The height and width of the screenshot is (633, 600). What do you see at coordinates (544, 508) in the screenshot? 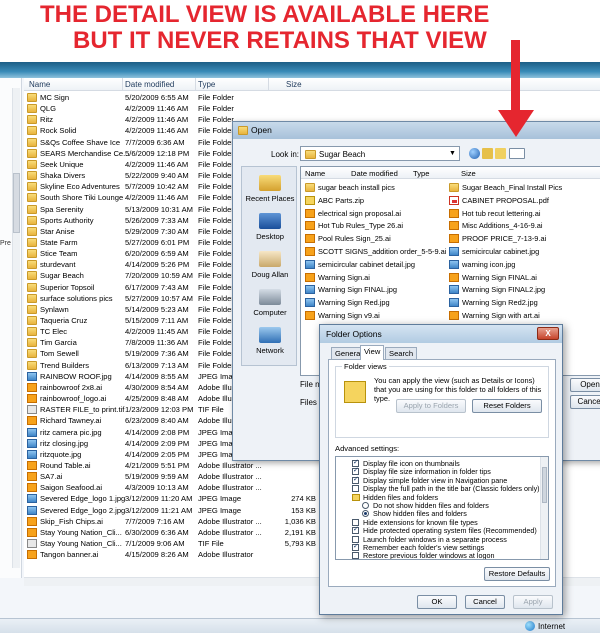
I see `advanced-scrollbar` at bounding box center [544, 508].